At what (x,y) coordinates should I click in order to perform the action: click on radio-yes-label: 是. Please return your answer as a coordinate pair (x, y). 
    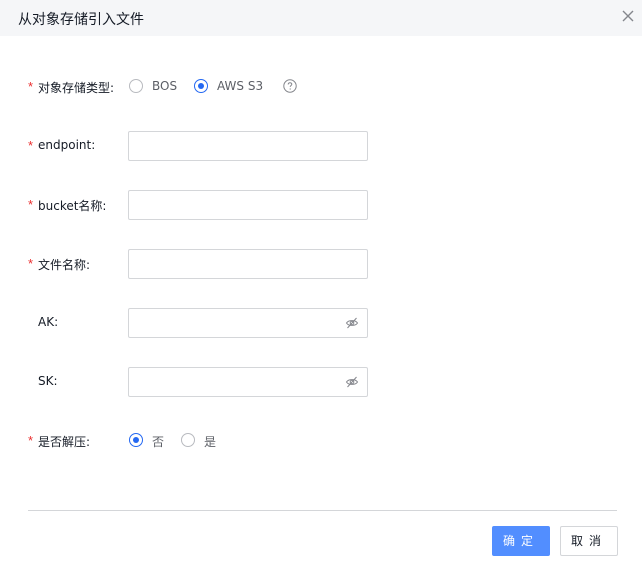
    Looking at the image, I should click on (210, 441).